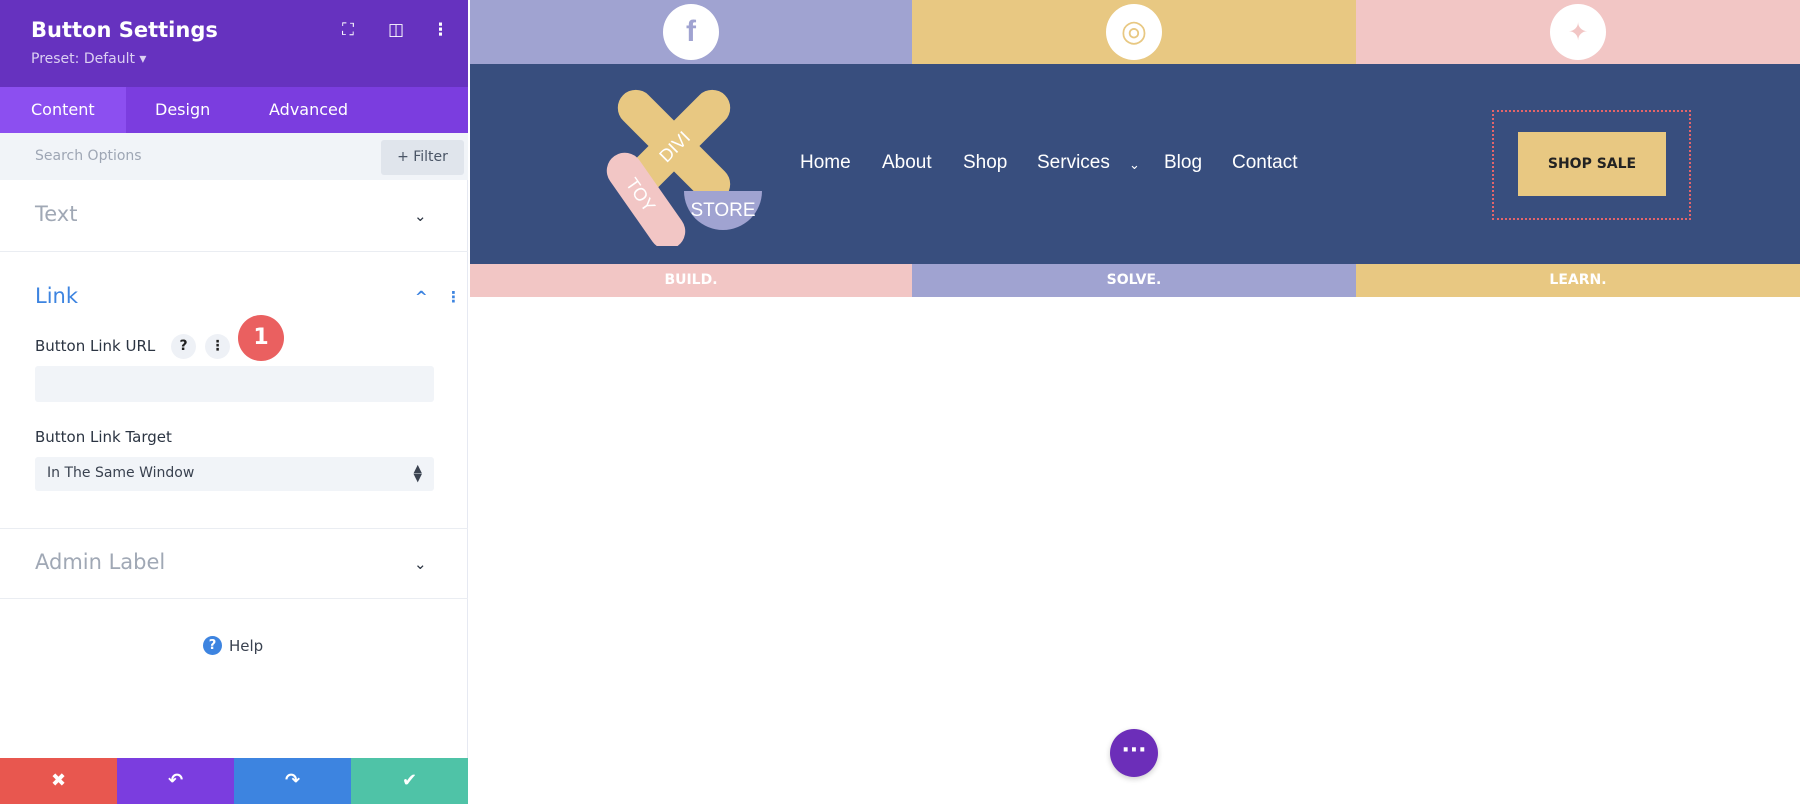 The height and width of the screenshot is (804, 1800). I want to click on social-twitter: ✦, so click(1578, 32).